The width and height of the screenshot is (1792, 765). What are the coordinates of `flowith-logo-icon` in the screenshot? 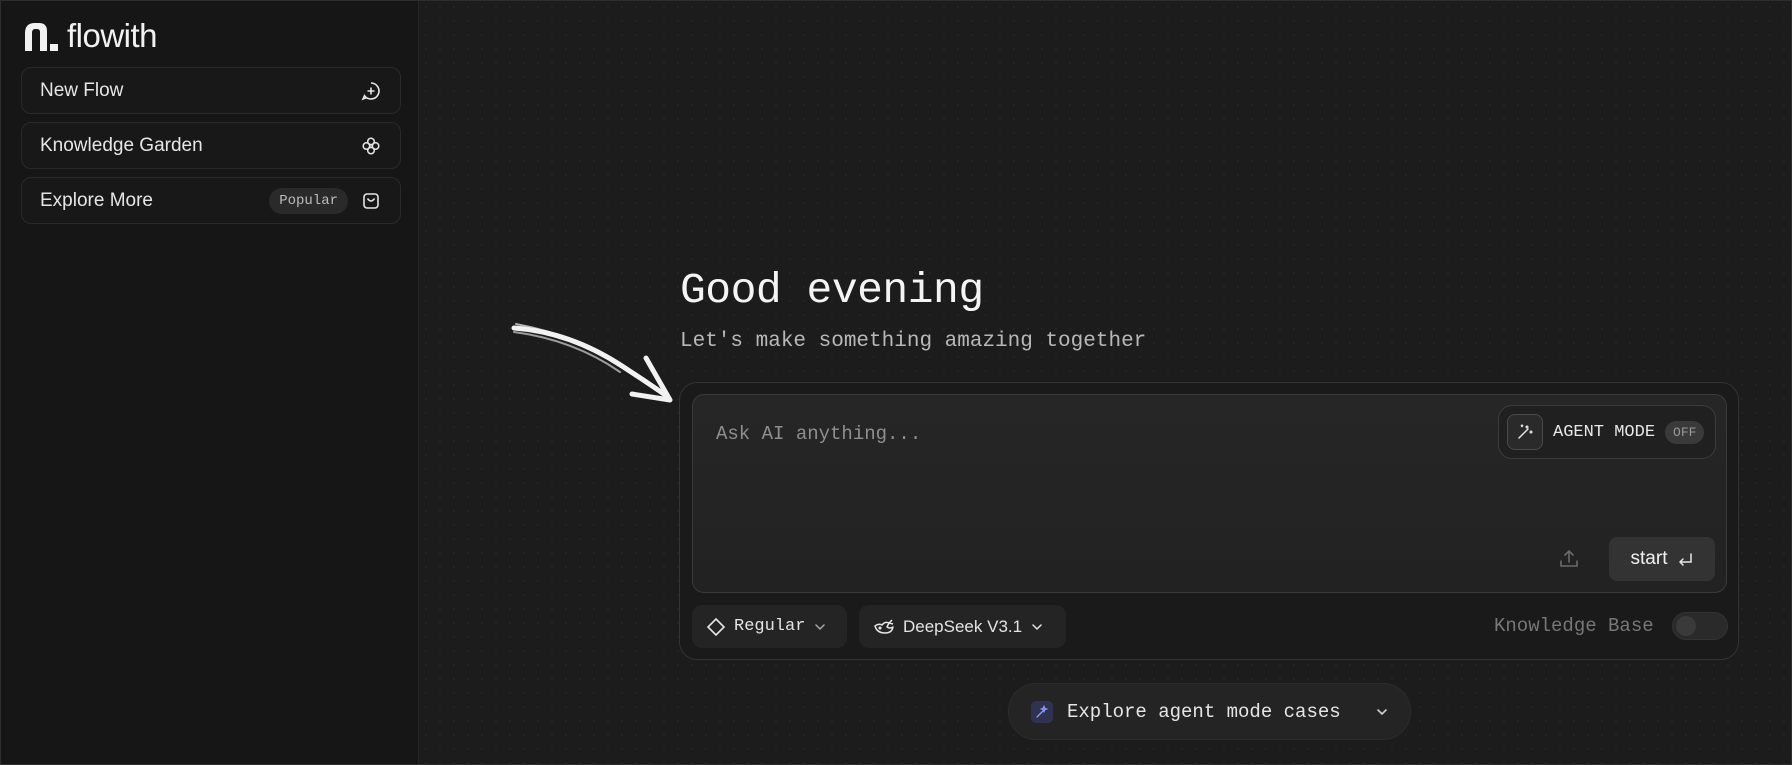 It's located at (41, 37).